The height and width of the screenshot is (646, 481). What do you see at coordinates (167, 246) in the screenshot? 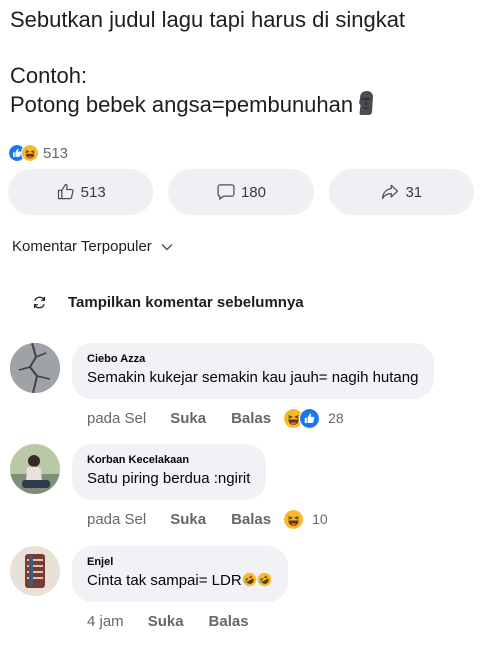
I see `chevron-down-icon` at bounding box center [167, 246].